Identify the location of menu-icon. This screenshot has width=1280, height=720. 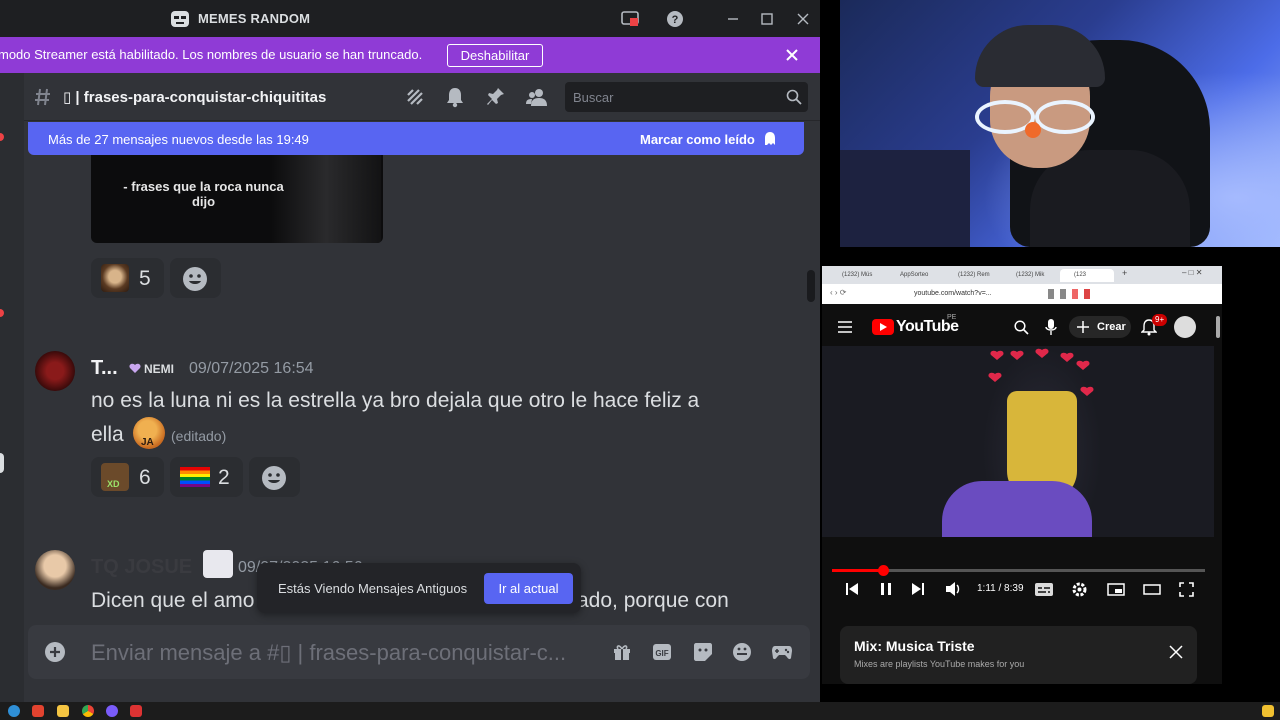
(845, 327).